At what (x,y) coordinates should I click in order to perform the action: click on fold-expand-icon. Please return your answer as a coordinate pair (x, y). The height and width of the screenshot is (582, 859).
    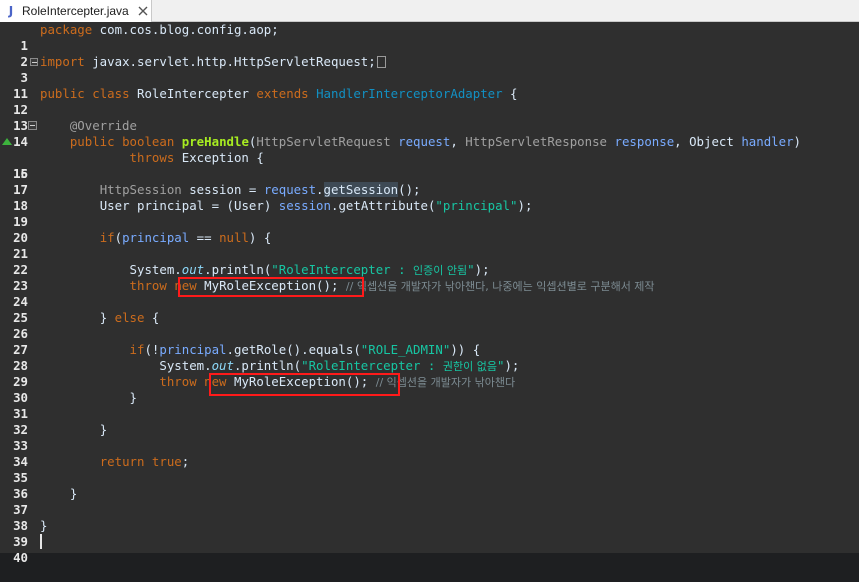
    Looking at the image, I should click on (34, 62).